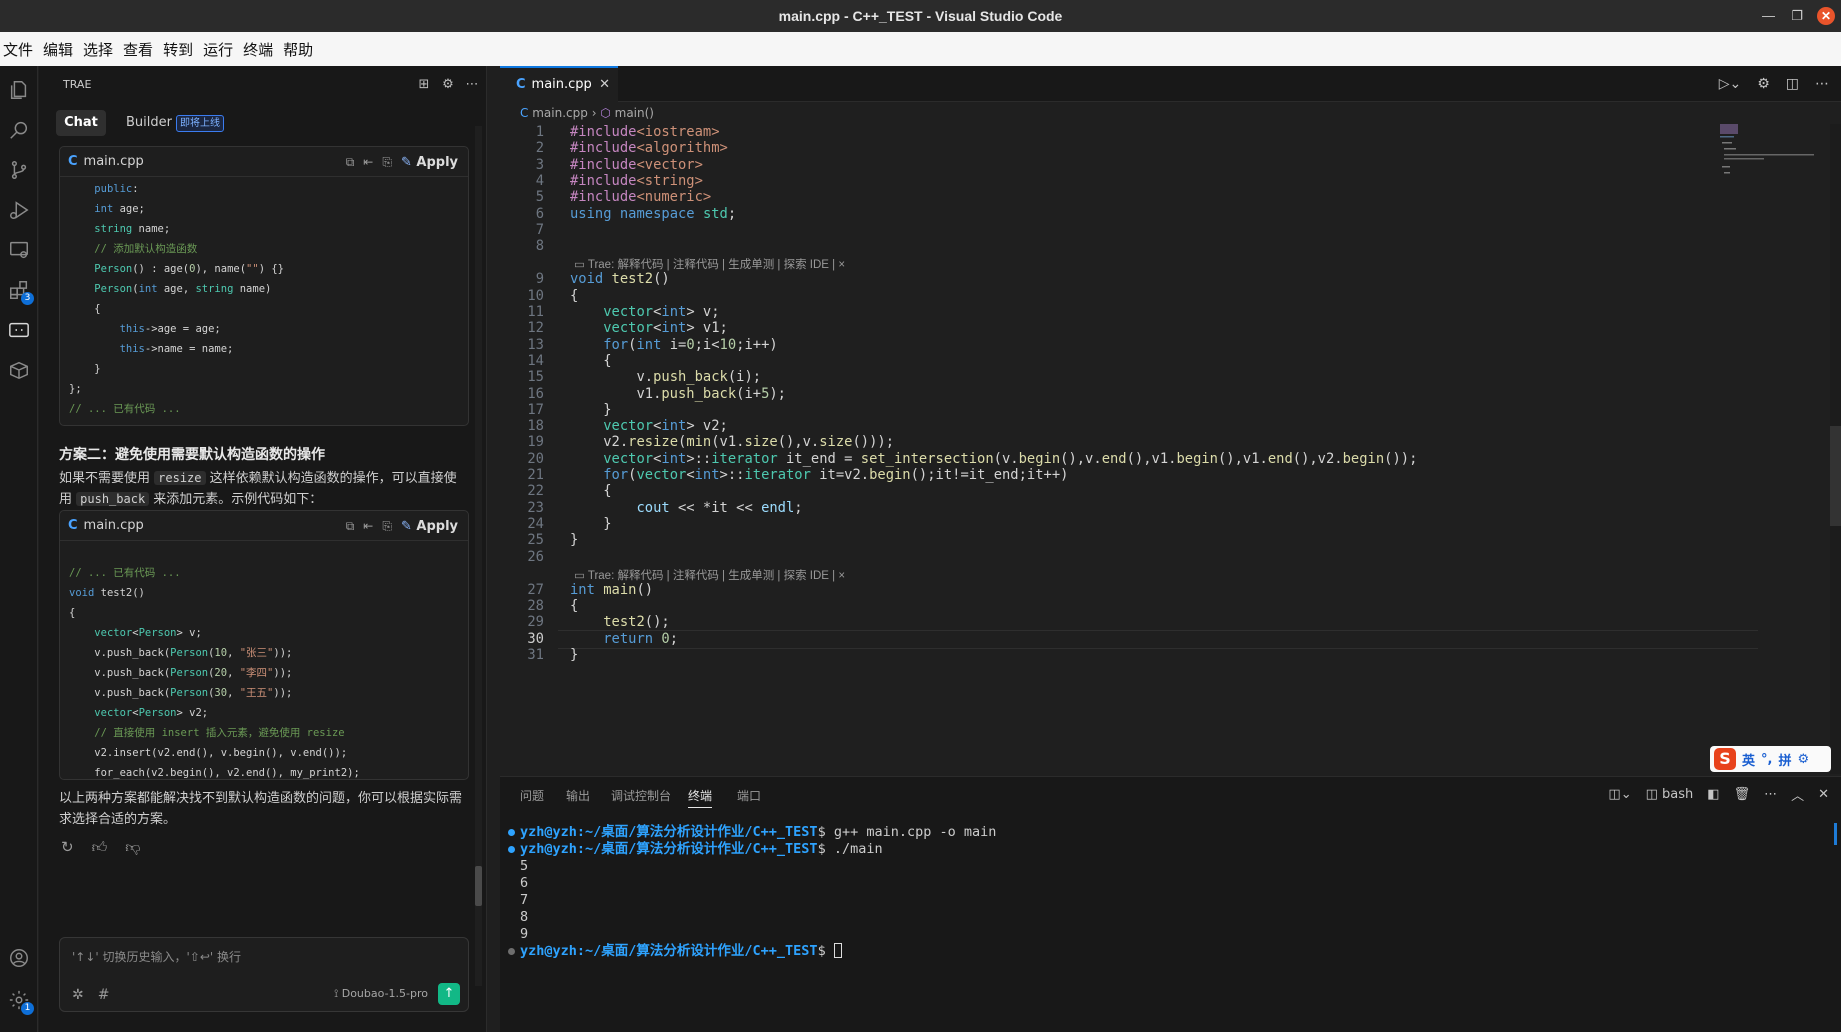  What do you see at coordinates (472, 85) in the screenshot?
I see `more-actions-icon: ⋯` at bounding box center [472, 85].